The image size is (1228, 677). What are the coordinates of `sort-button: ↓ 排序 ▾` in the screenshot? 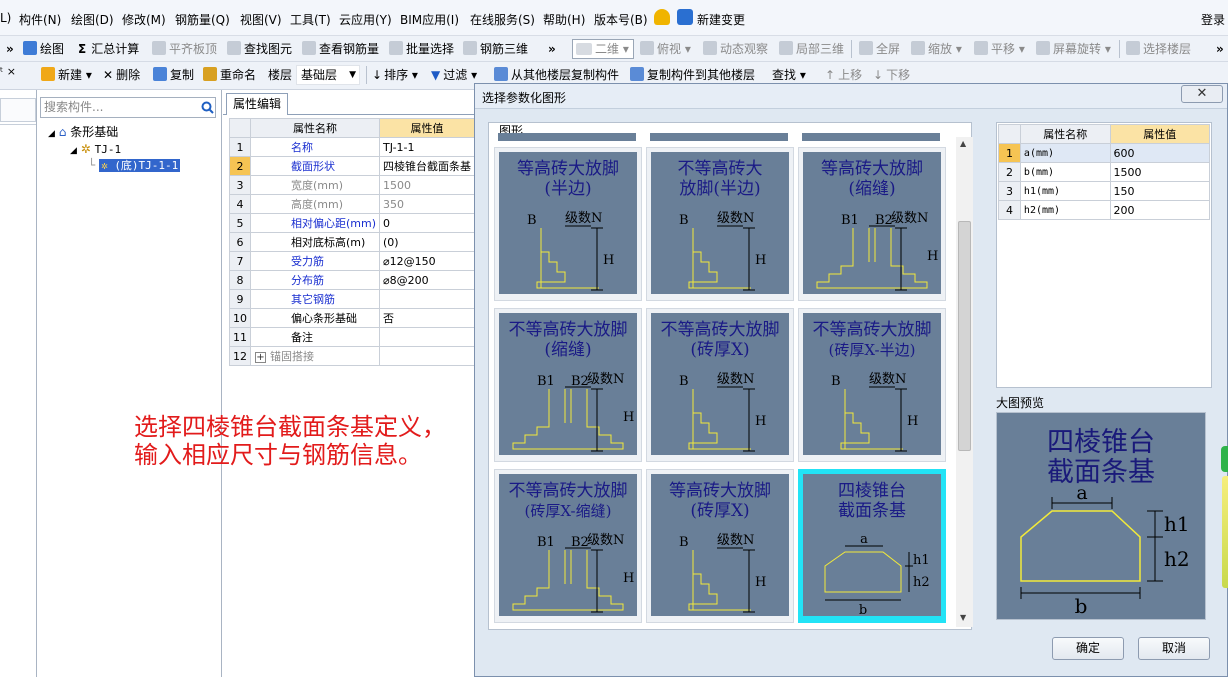 It's located at (395, 75).